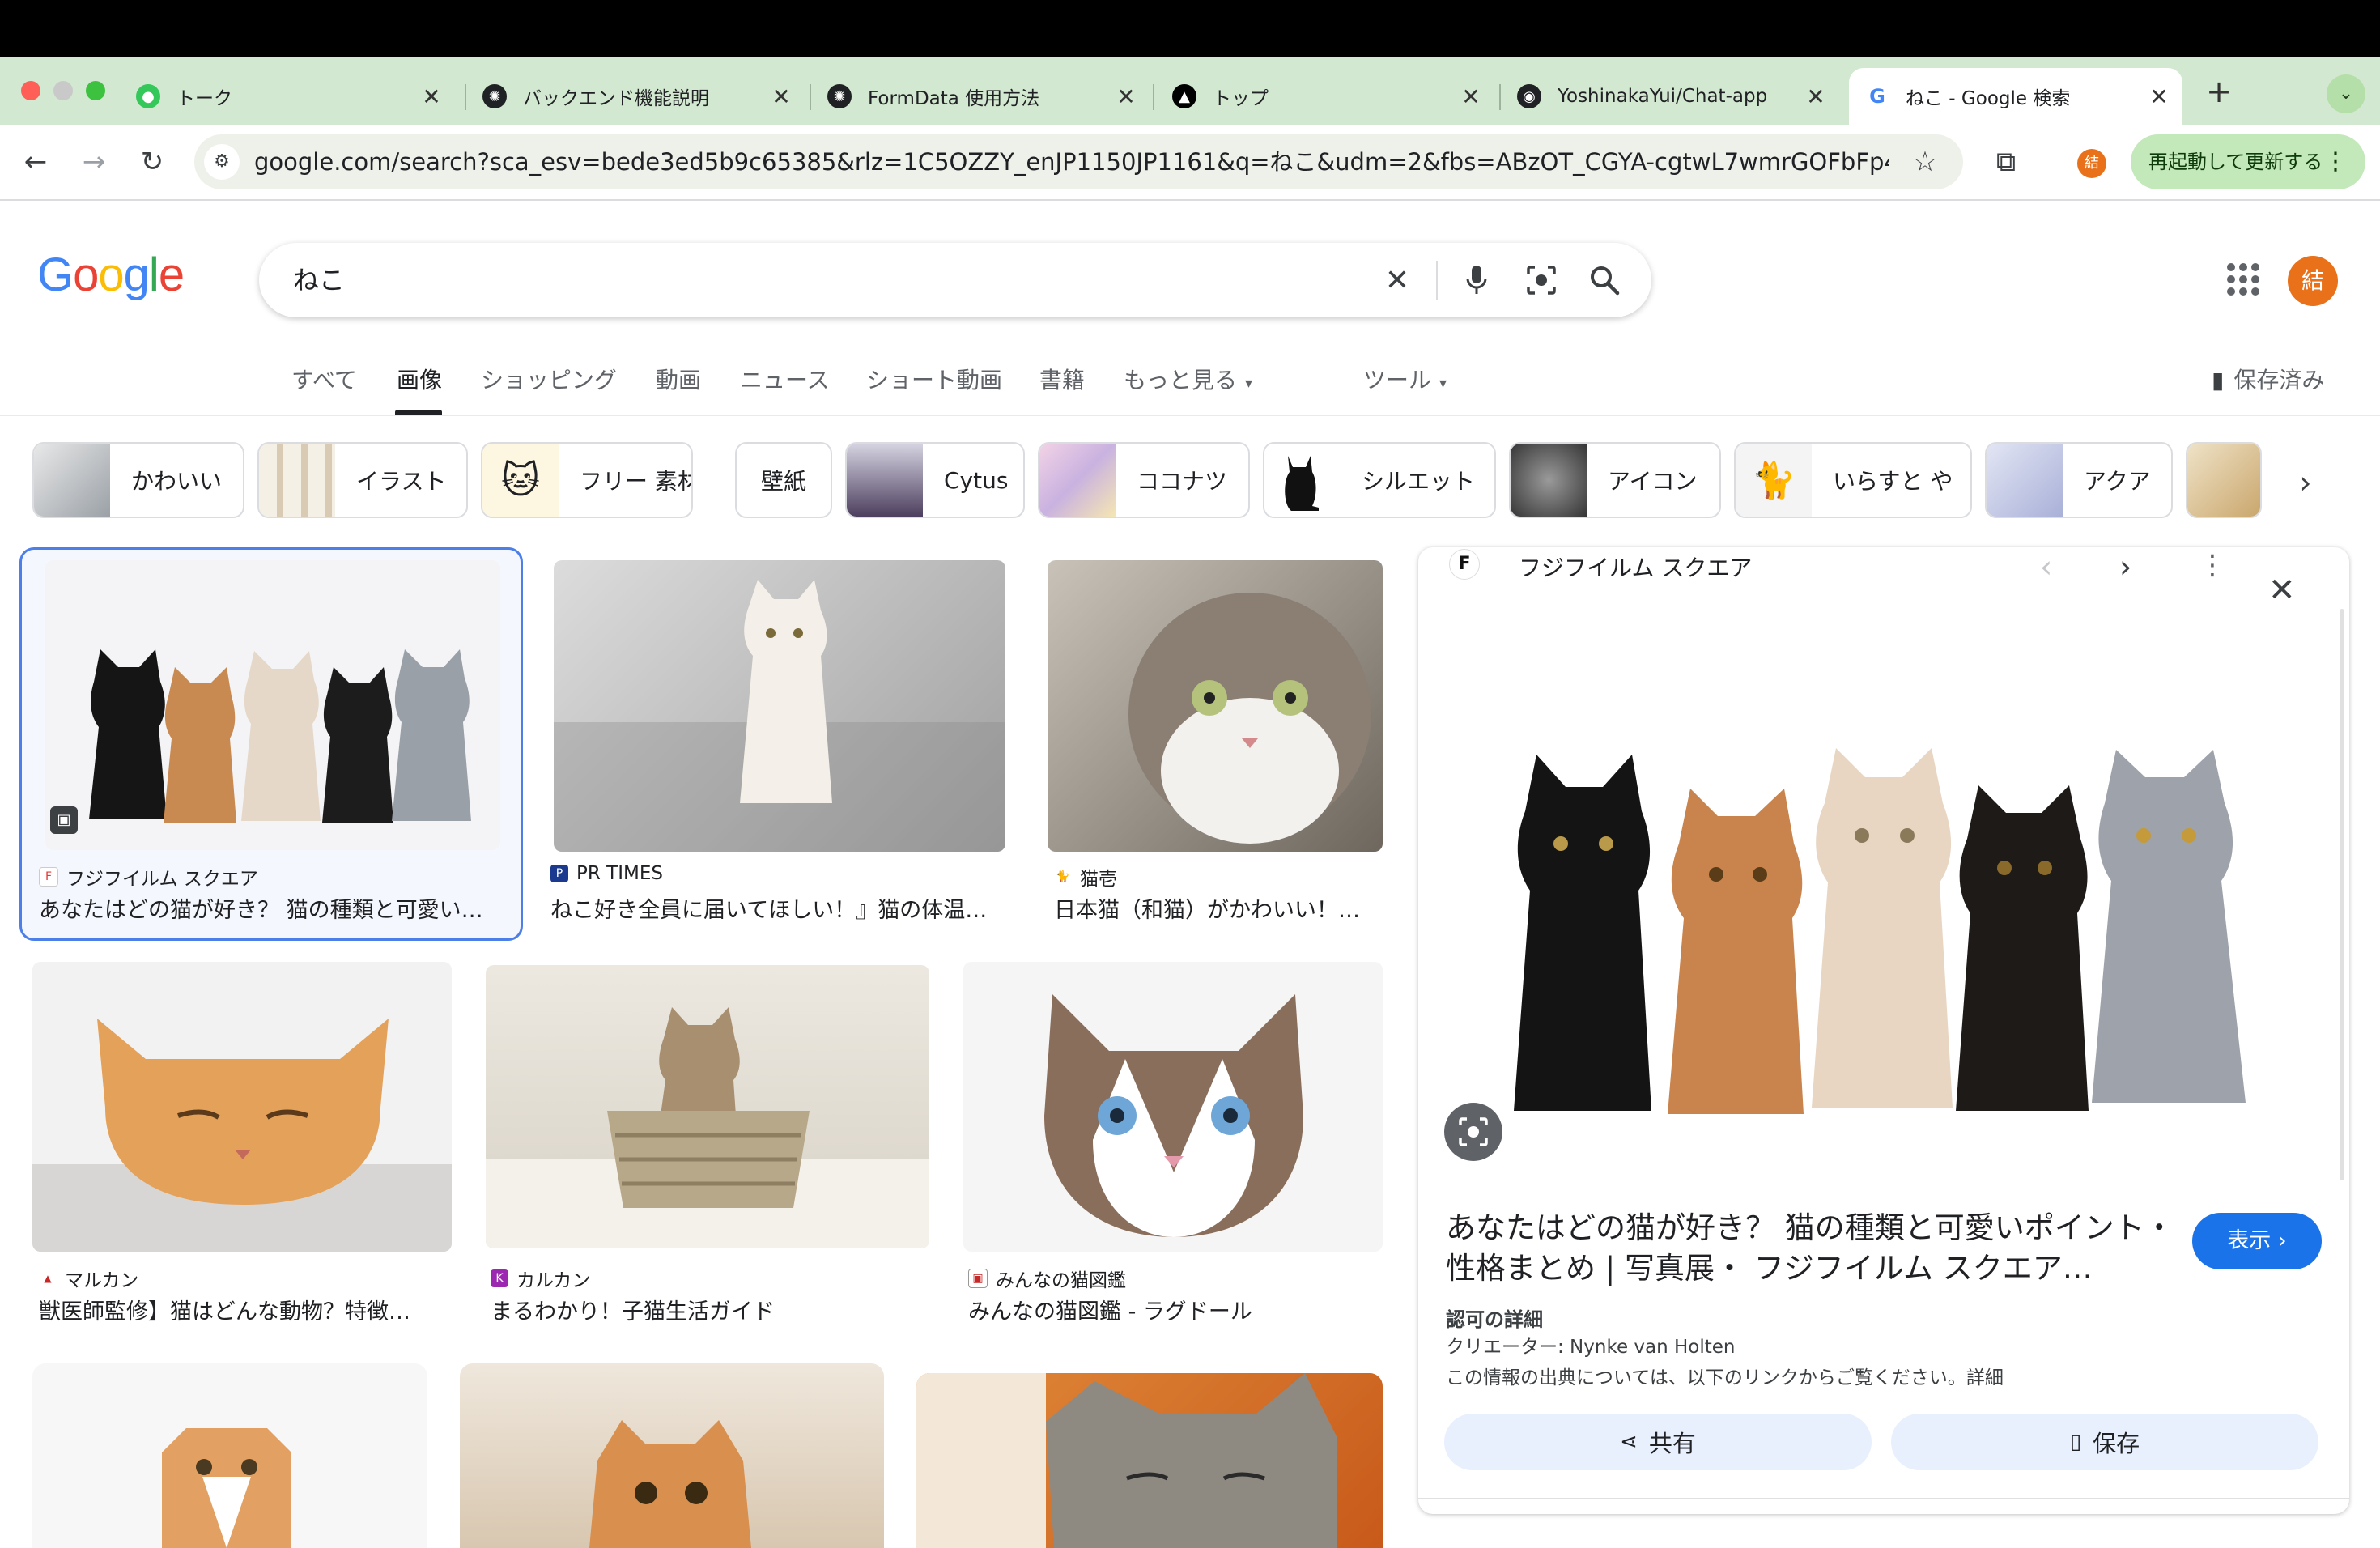 The image size is (2380, 1548). What do you see at coordinates (31, 91) in the screenshot?
I see `close-window-button` at bounding box center [31, 91].